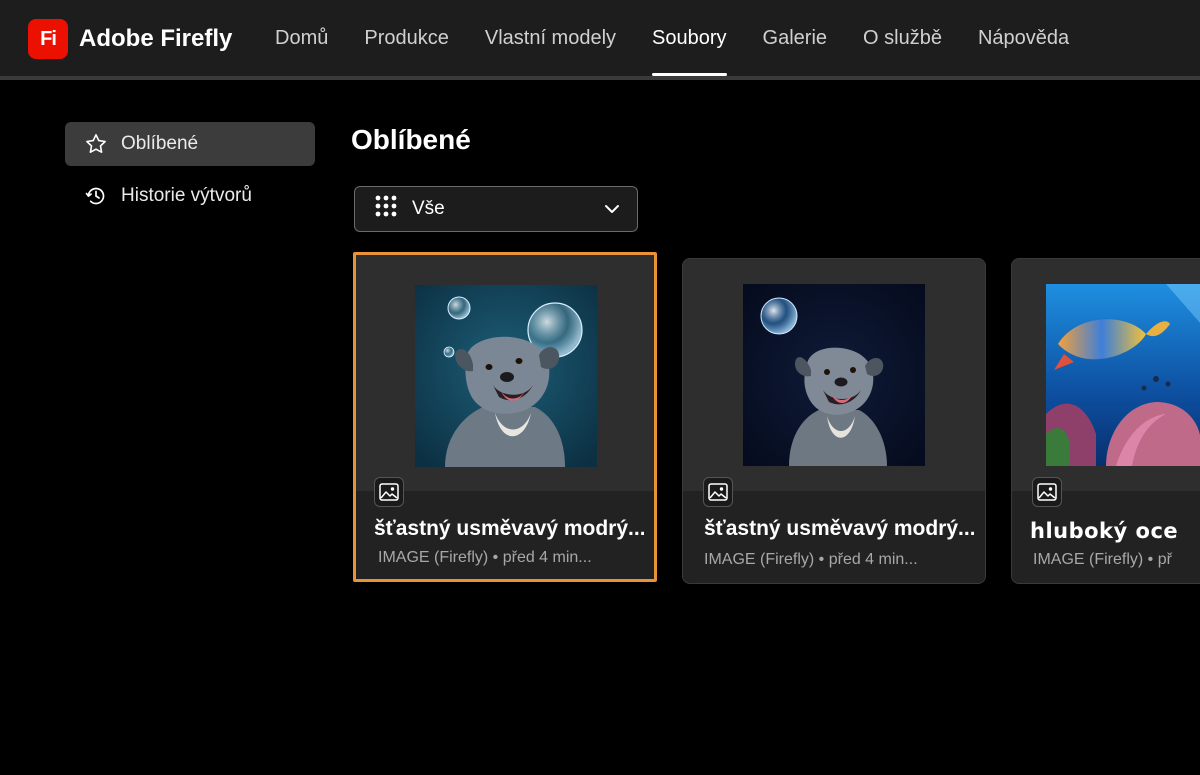 The width and height of the screenshot is (1200, 775). I want to click on sidebar-item-favorites: Oblíbené, so click(190, 144).